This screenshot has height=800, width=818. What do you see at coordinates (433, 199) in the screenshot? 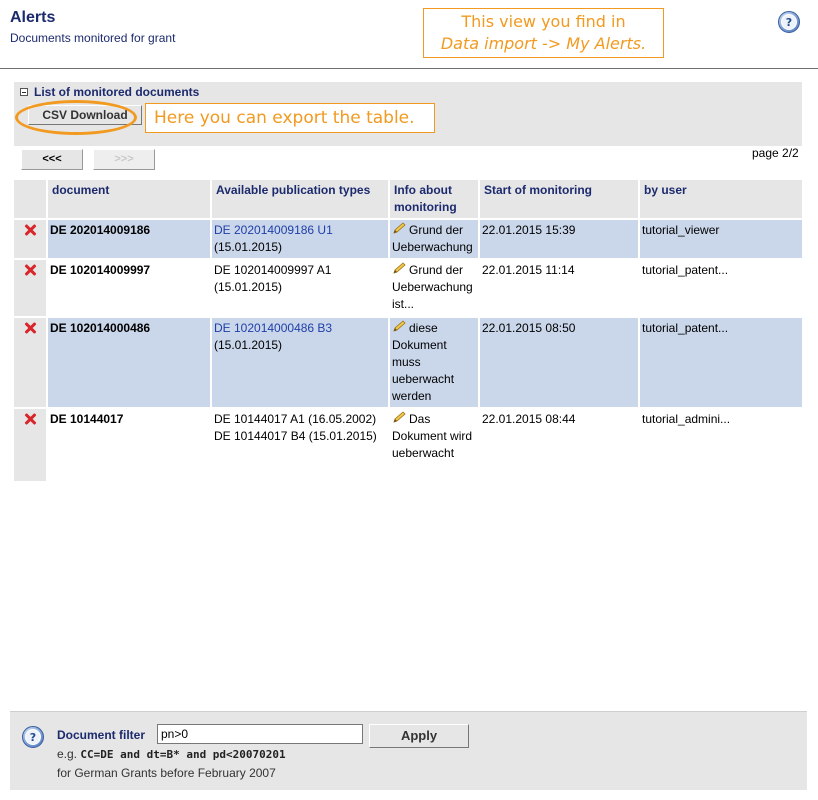
I see `header-info: Info about monitoring` at bounding box center [433, 199].